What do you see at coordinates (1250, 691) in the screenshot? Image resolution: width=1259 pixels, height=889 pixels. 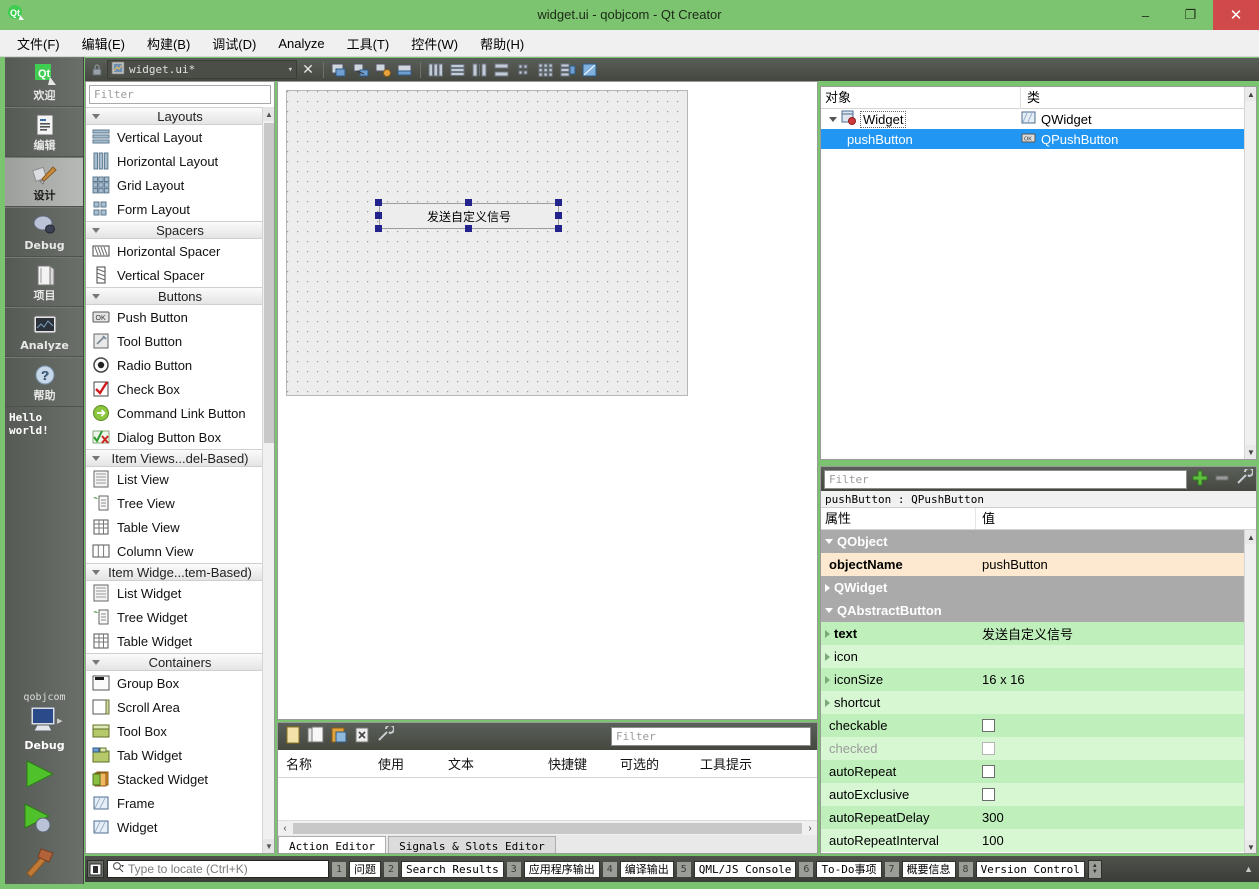 I see `property-editor-scrollbar: ▲ ▼` at bounding box center [1250, 691].